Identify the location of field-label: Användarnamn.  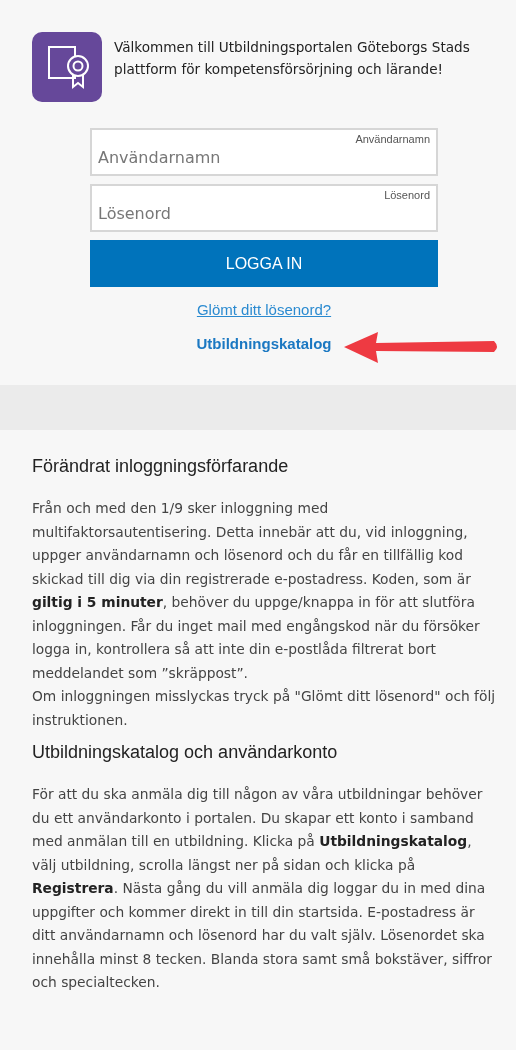
(392, 139).